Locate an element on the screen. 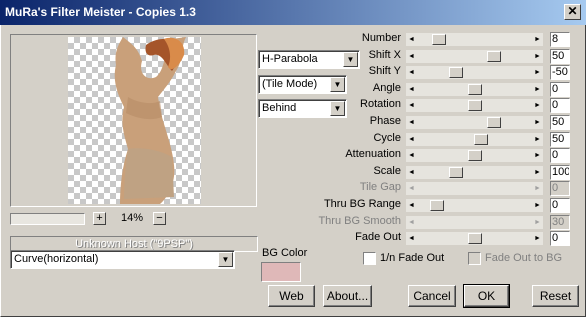 This screenshot has height=317, width=586. value-field-number: 8 is located at coordinates (560, 39).